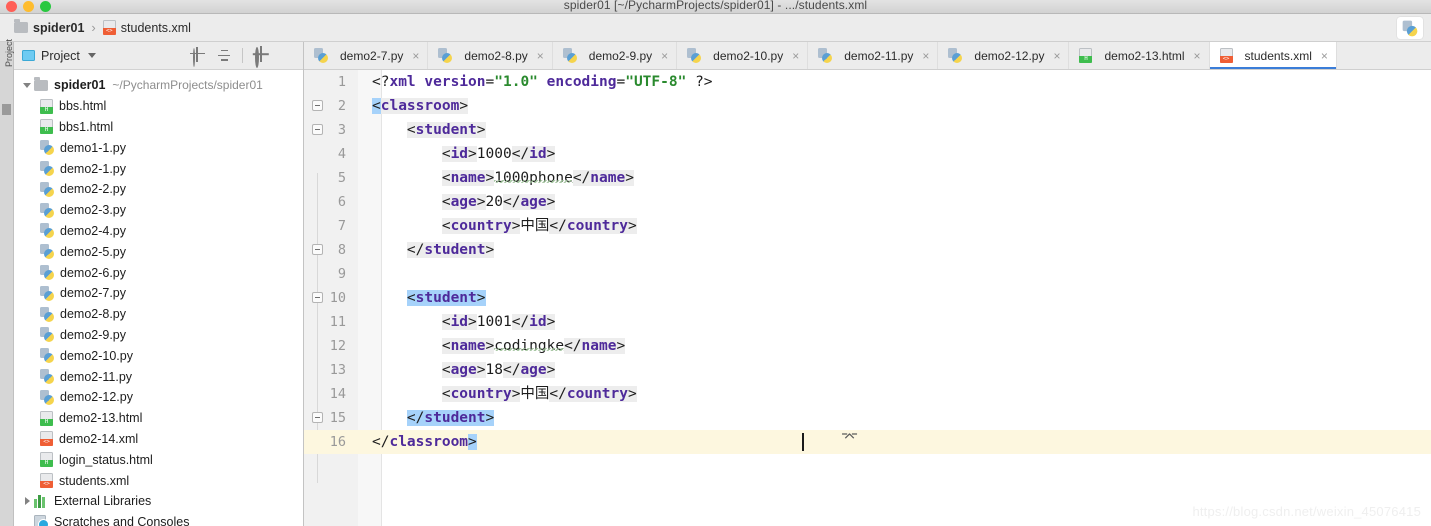 This screenshot has height=526, width=1431. I want to click on tab-demo2-9-py: demo2-9.py ×, so click(615, 55).